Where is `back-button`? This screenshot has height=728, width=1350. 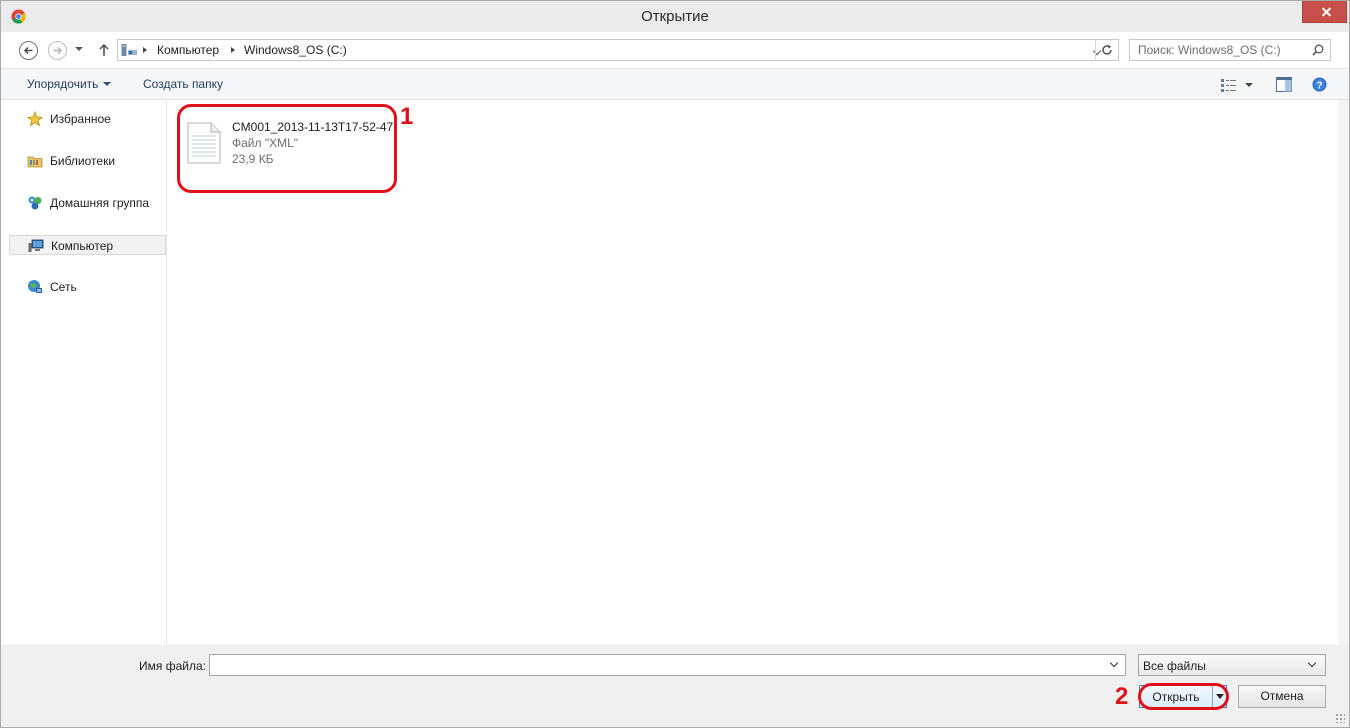 back-button is located at coordinates (28, 50).